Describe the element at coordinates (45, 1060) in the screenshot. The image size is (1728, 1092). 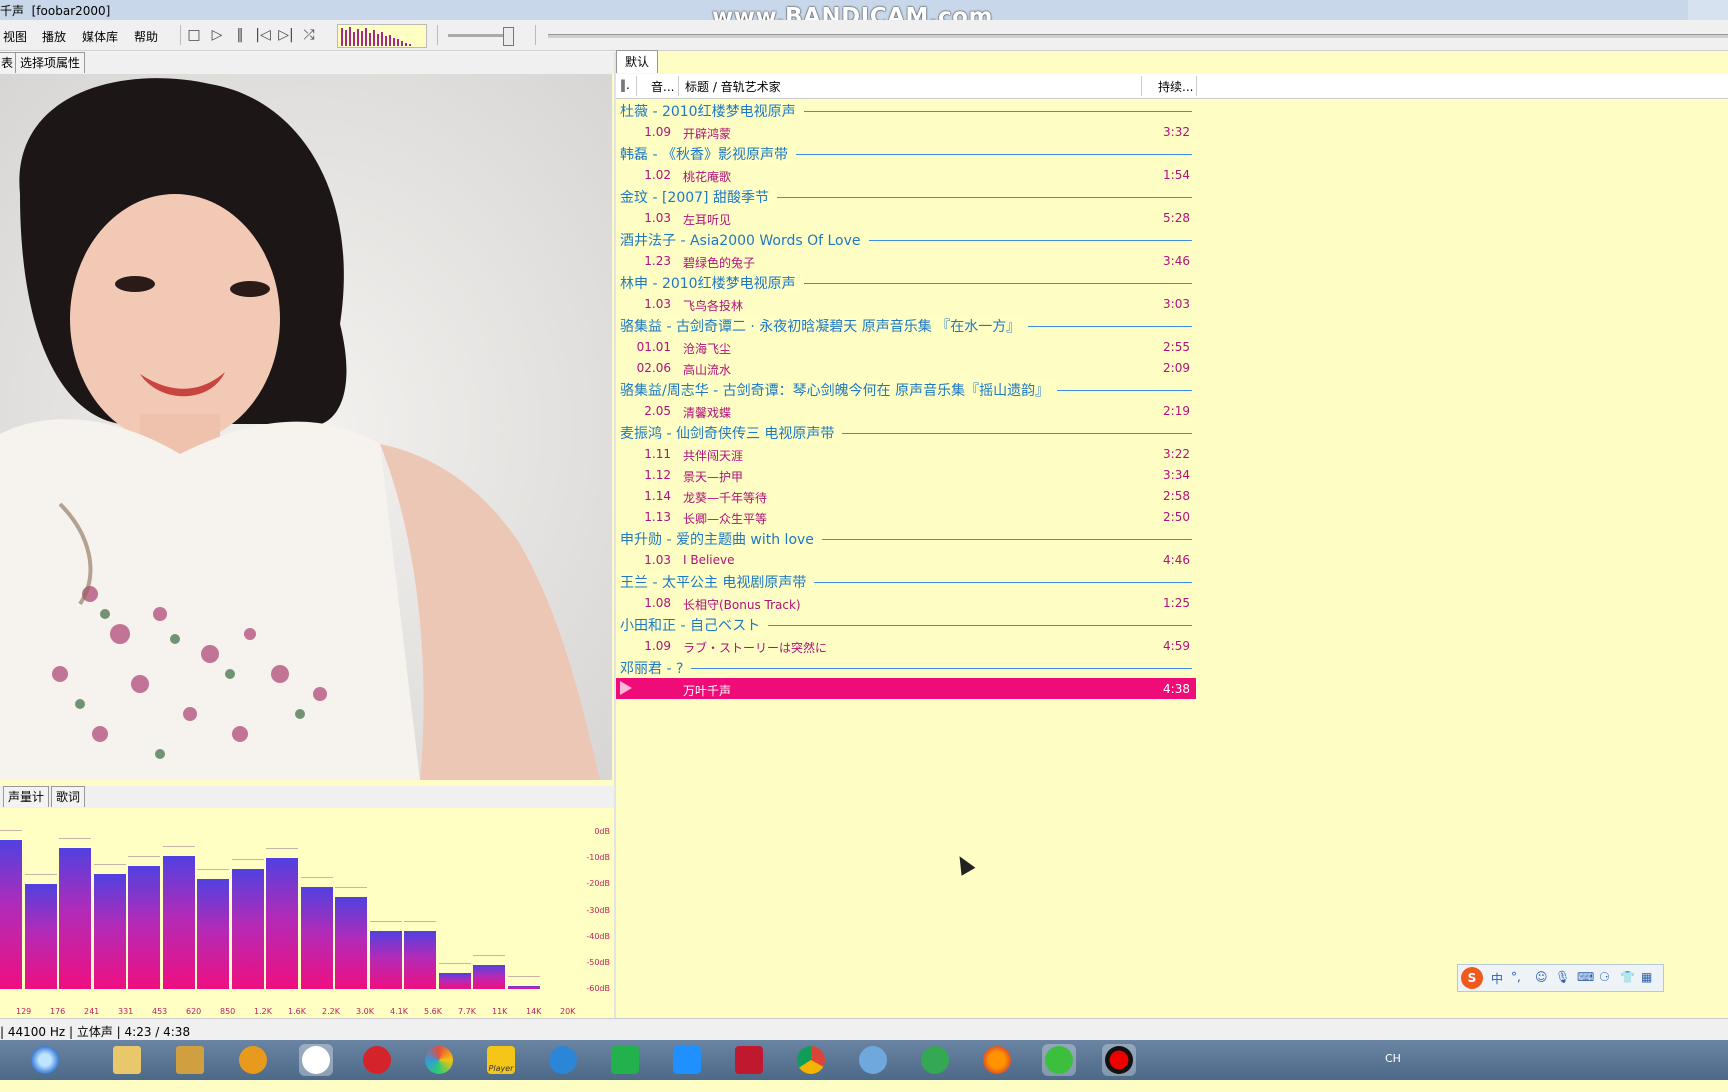
I see `search-icon` at that location.